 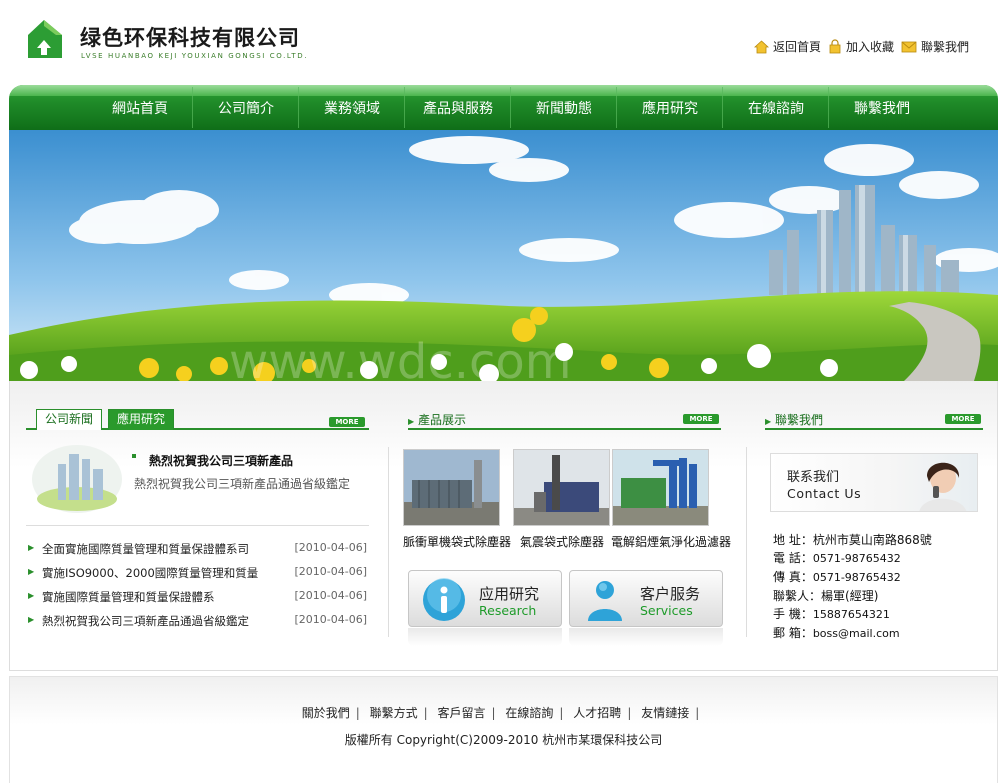 What do you see at coordinates (666, 610) in the screenshot?
I see `services-button-en: Services` at bounding box center [666, 610].